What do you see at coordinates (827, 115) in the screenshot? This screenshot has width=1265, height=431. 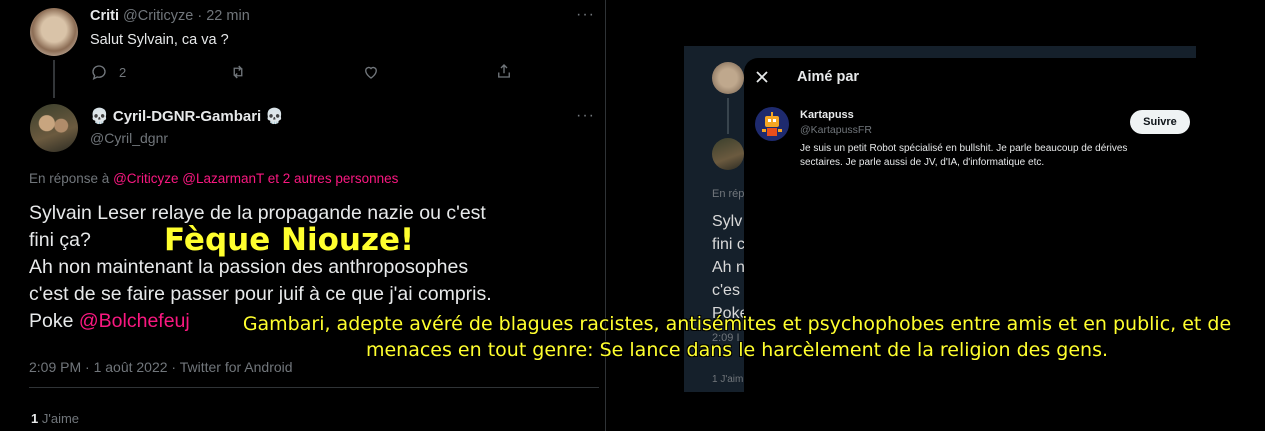 I see `user-name: Kartapuss` at bounding box center [827, 115].